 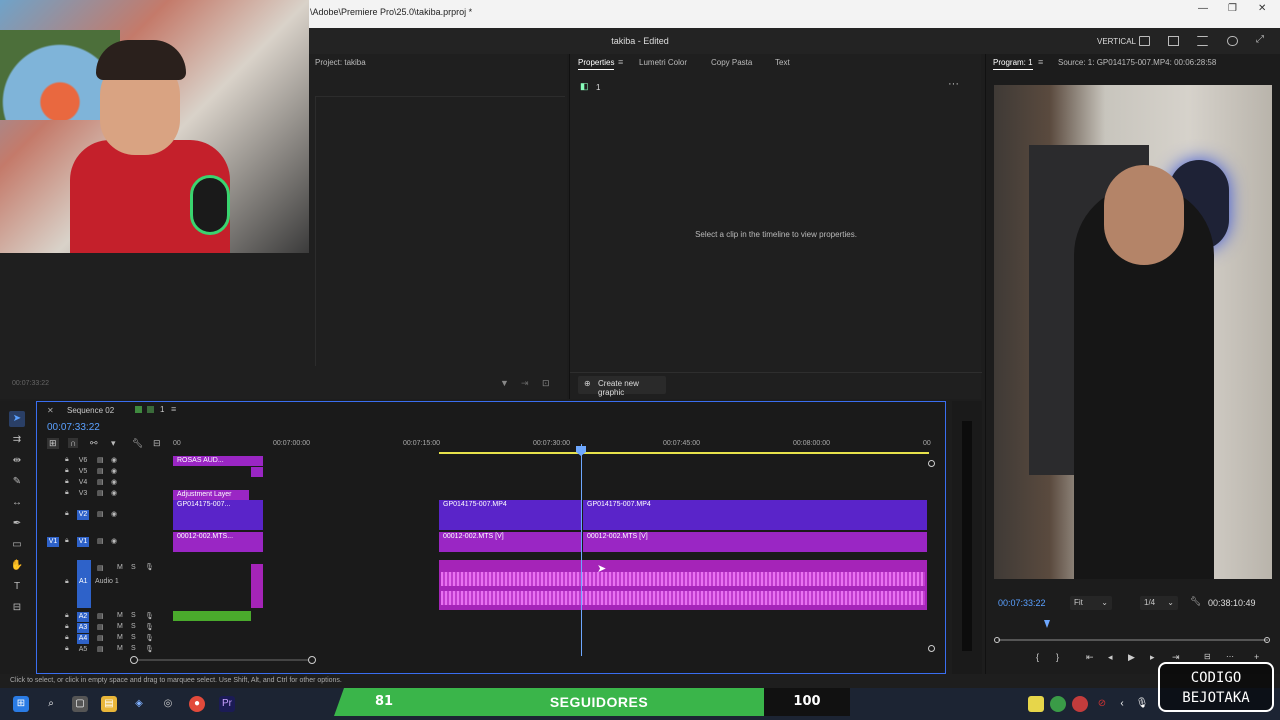 What do you see at coordinates (1133, 640) in the screenshot?
I see `program-scrubber` at bounding box center [1133, 640].